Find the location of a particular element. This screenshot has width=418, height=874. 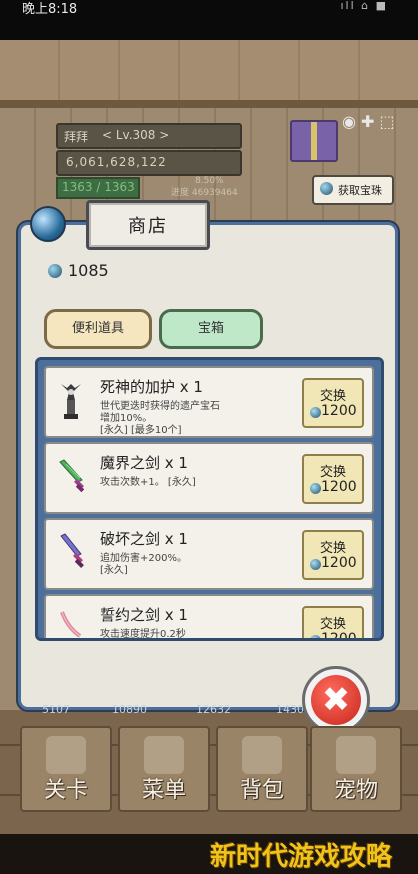

hp-value: 1363 / 1363 is located at coordinates (98, 187).